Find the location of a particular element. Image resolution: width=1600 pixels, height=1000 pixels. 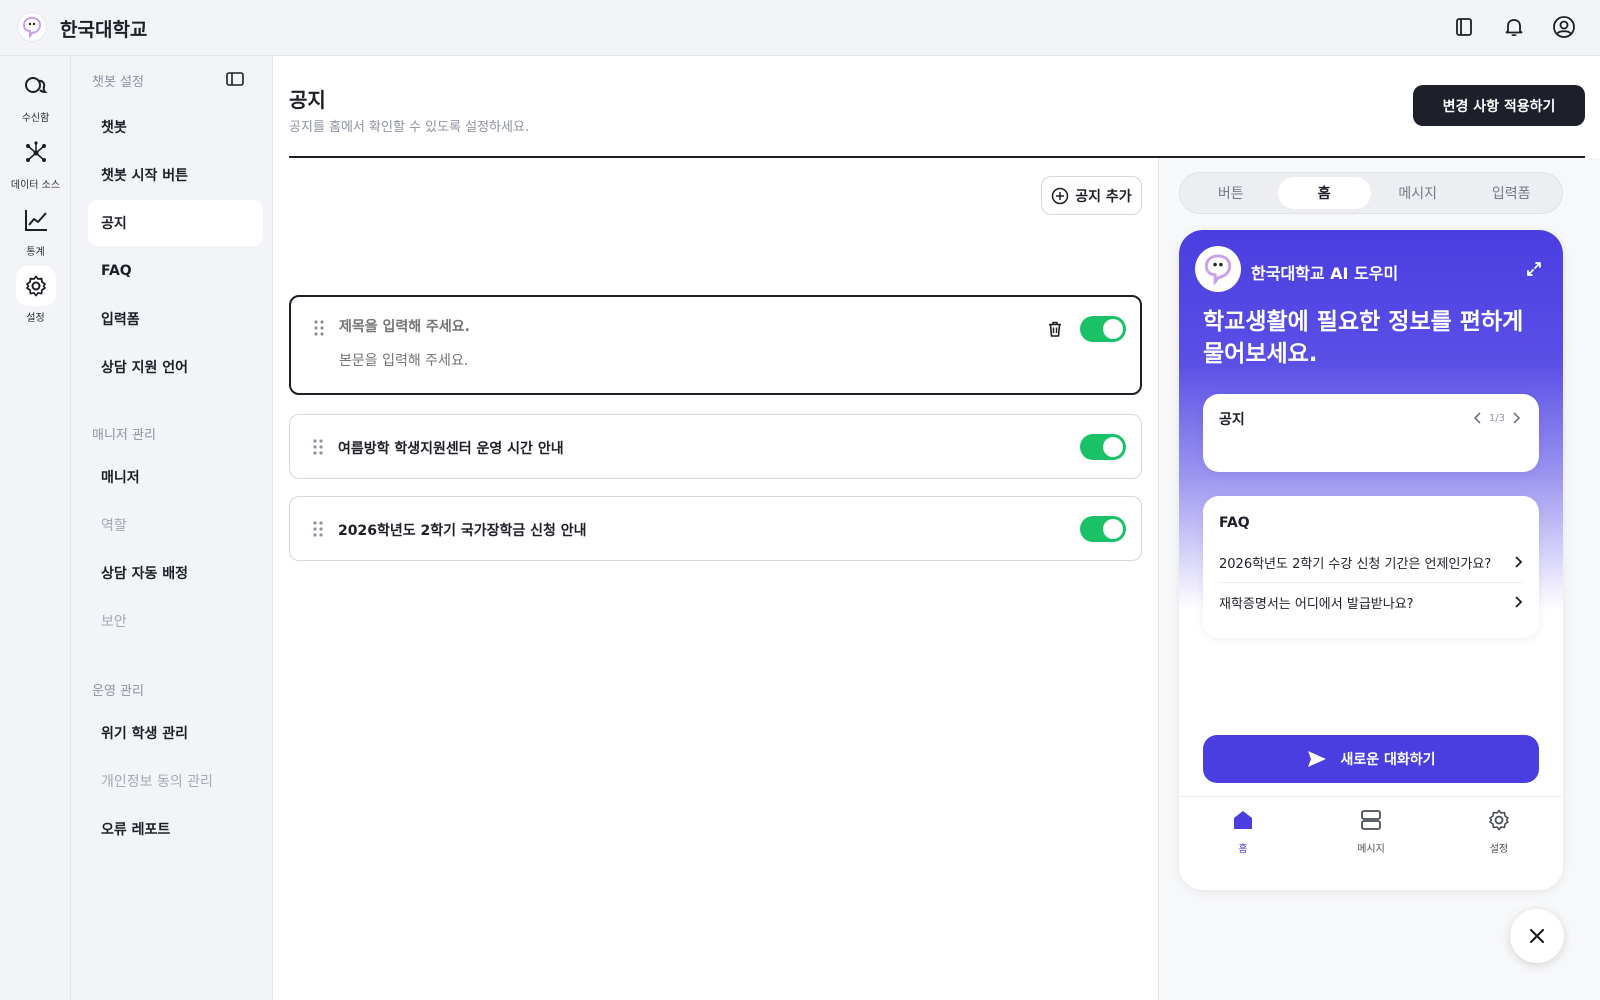

rail-label: 데이터 소스 is located at coordinates (35, 185).